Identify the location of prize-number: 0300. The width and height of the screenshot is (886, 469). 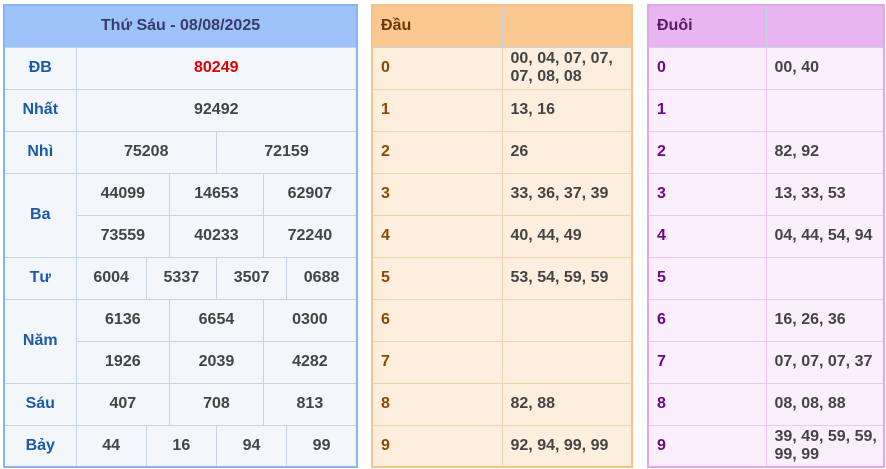
(310, 320).